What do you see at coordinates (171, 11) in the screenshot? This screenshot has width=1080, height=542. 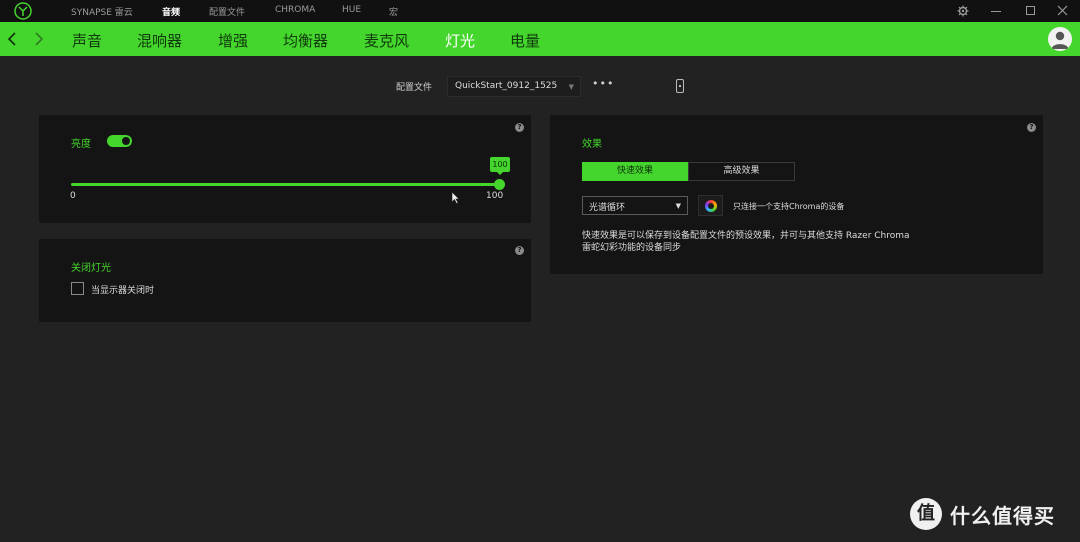 I see `top-tab-audio: 音频` at bounding box center [171, 11].